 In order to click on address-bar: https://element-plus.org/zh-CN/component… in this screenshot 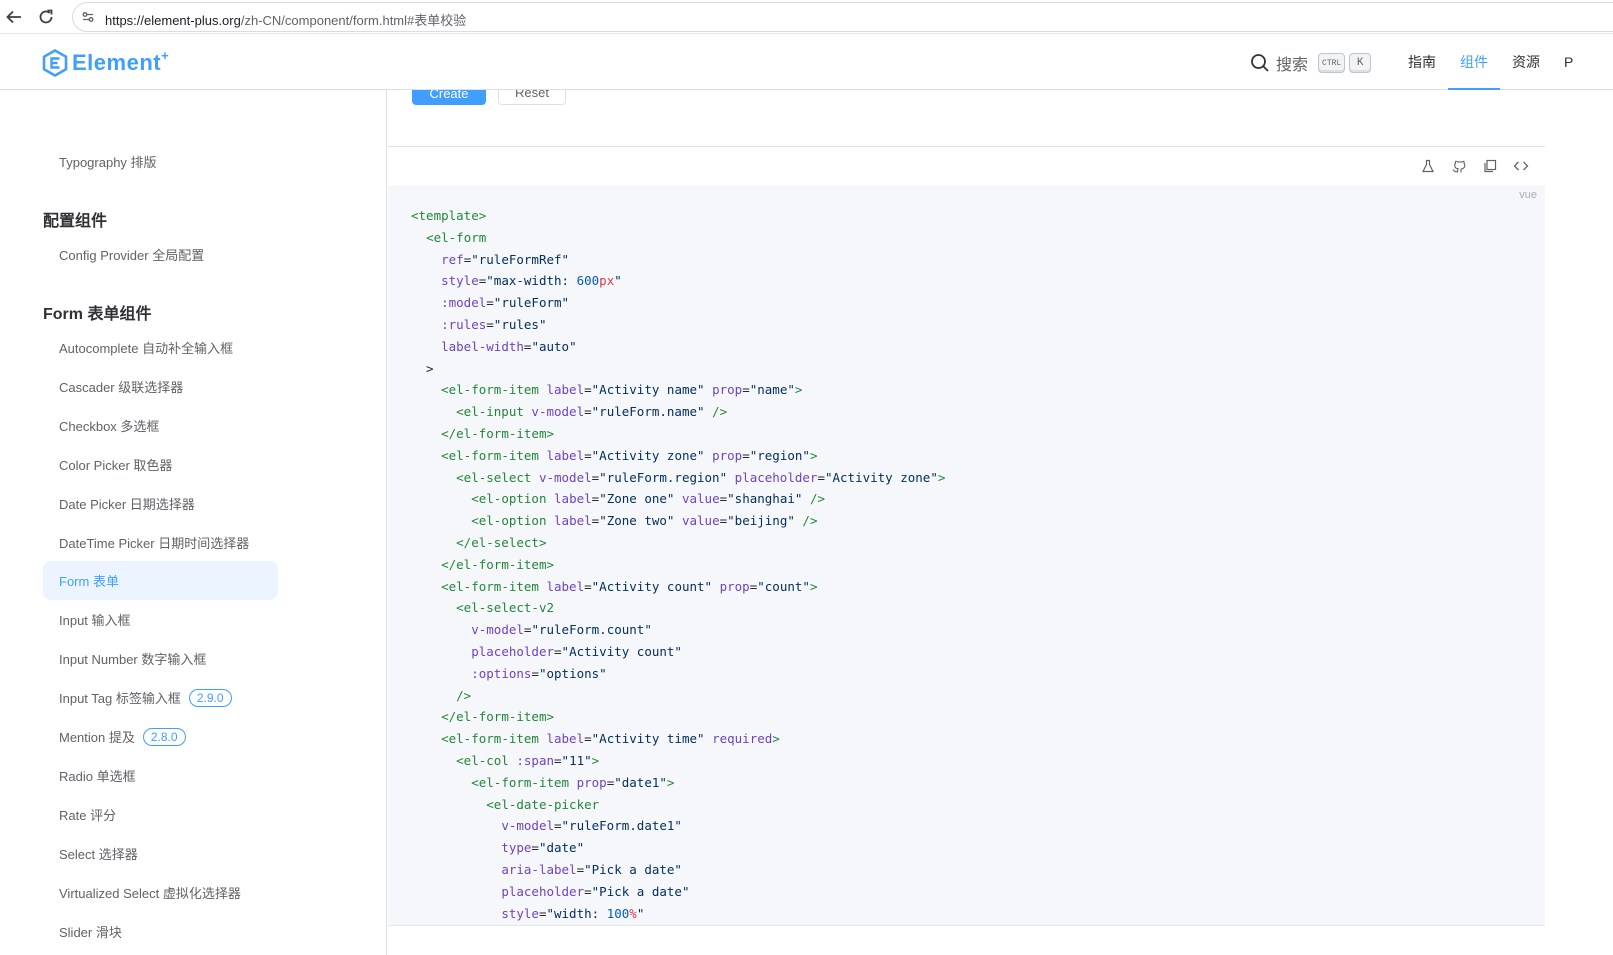, I will do `click(842, 17)`.